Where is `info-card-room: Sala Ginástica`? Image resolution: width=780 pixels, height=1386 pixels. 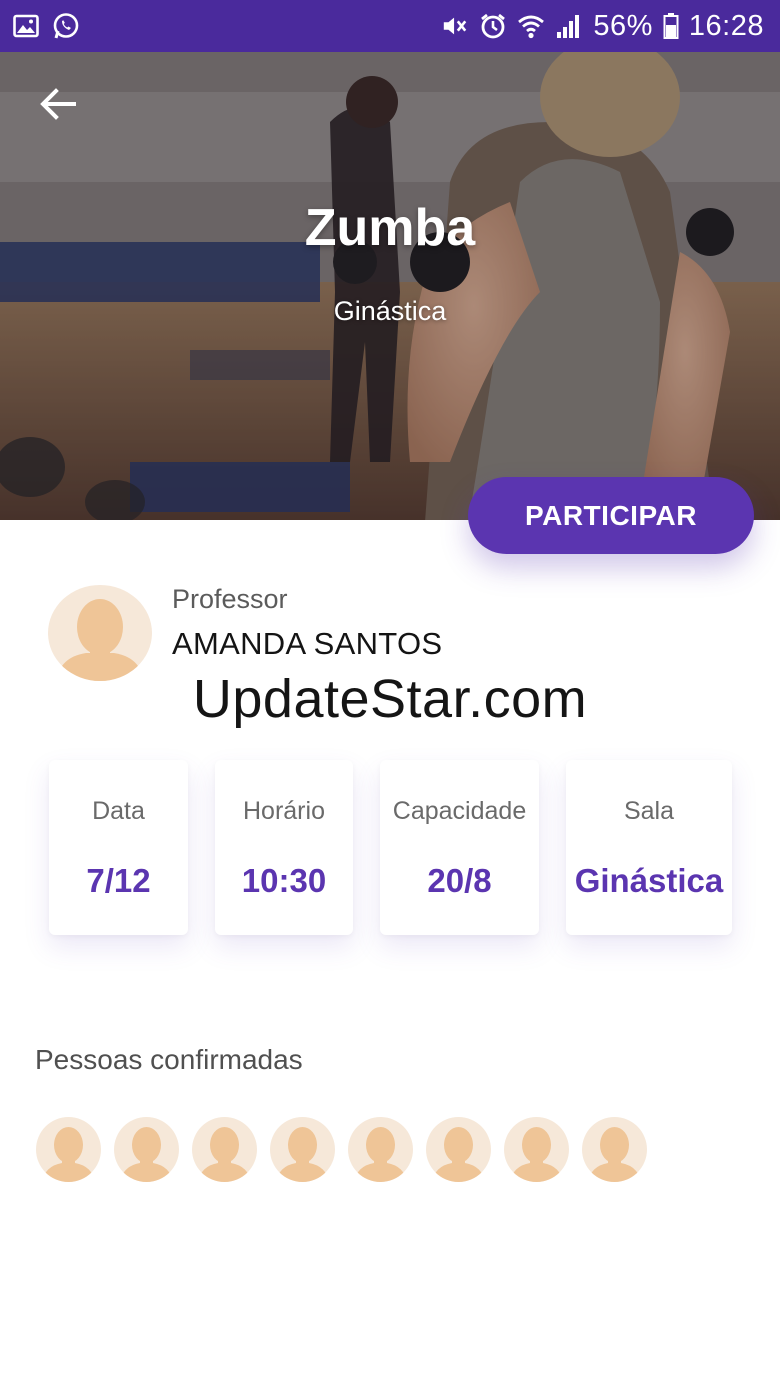
info-card-room: Sala Ginástica is located at coordinates (649, 847).